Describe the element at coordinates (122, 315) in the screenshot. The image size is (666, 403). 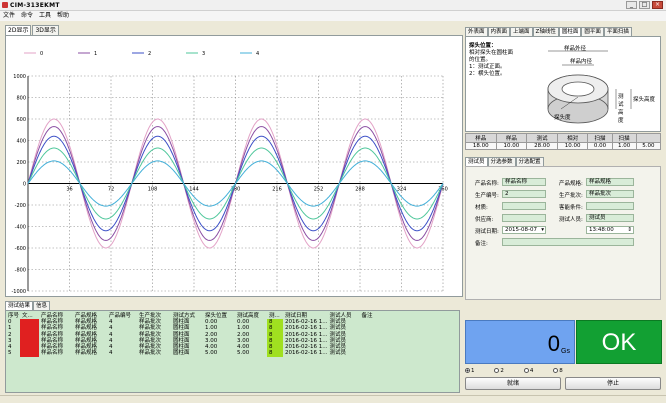
I see `col-header: 产品编号` at that location.